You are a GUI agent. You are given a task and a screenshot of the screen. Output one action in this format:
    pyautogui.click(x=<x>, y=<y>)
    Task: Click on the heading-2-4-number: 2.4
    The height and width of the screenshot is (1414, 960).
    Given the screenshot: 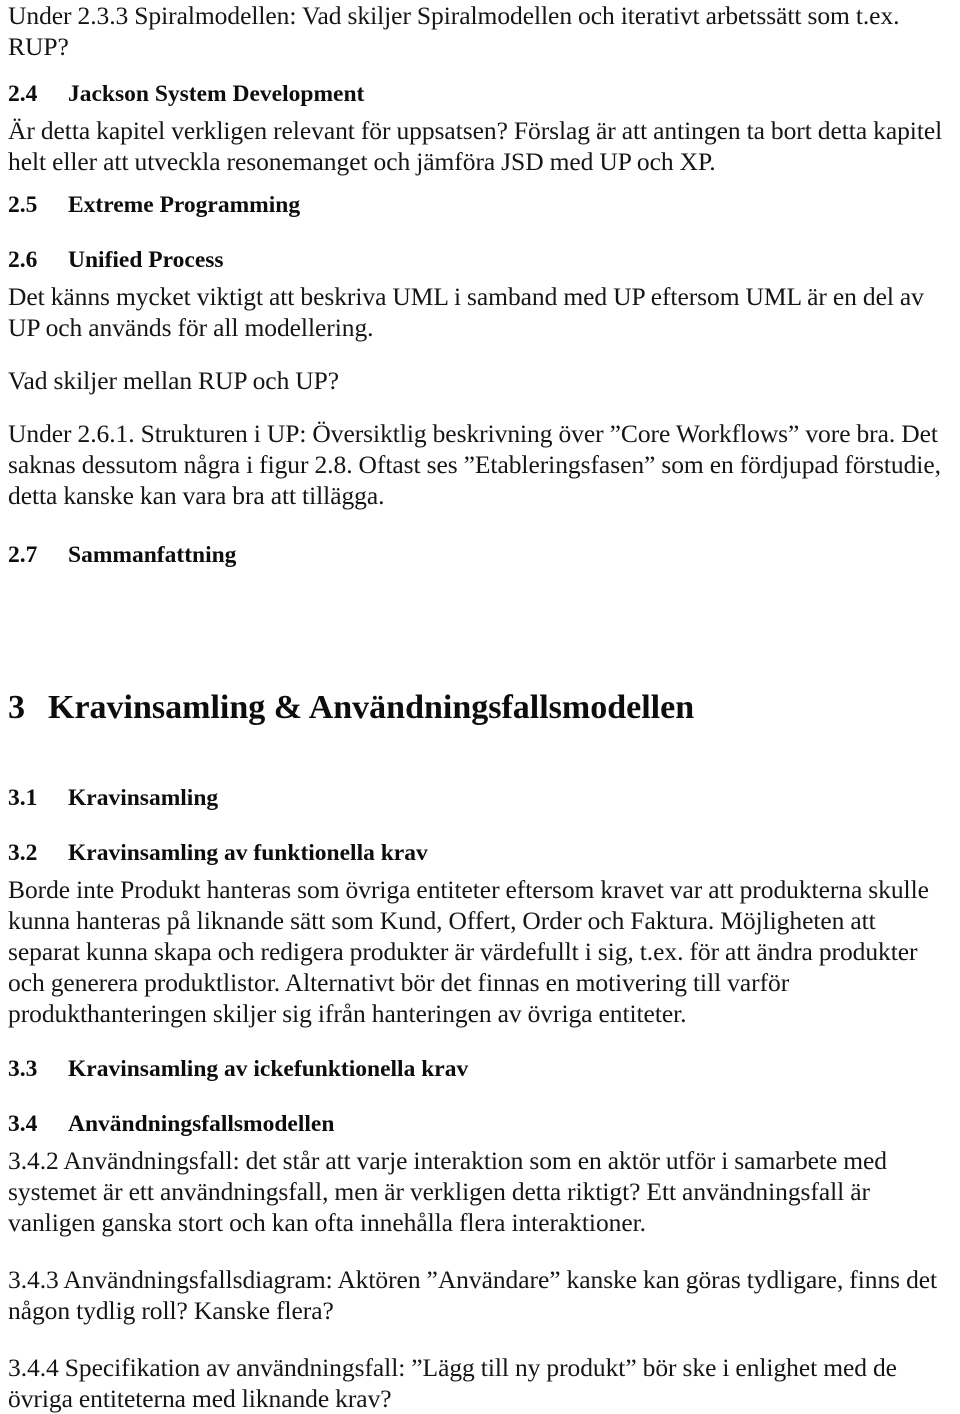 What is the action you would take?
    pyautogui.click(x=23, y=94)
    